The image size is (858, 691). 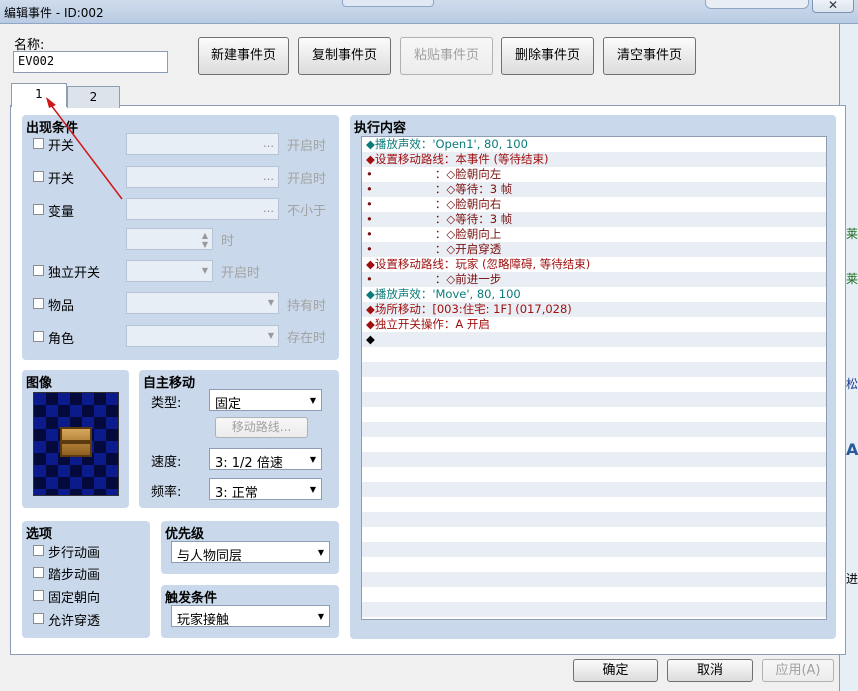 I want to click on item-checkbox, so click(x=38, y=303).